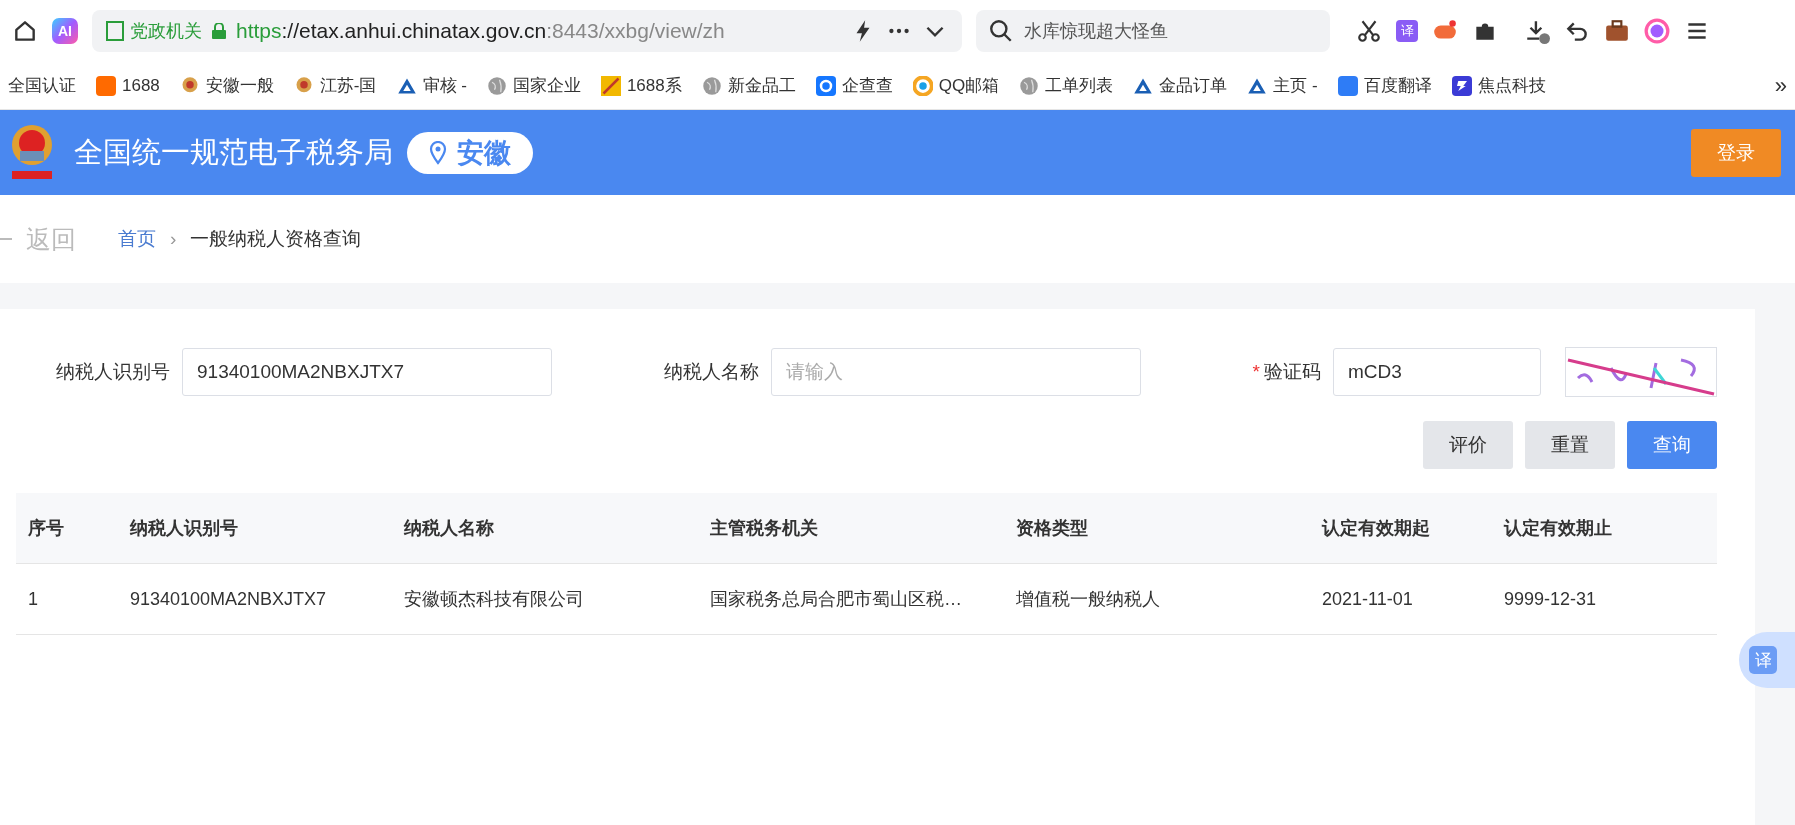 The width and height of the screenshot is (1795, 825). Describe the element at coordinates (610, 85) in the screenshot. I see `flag-icon` at that location.